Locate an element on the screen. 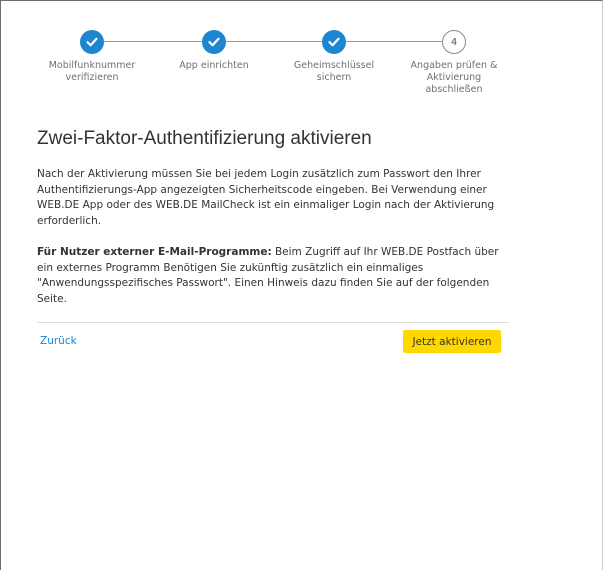 This screenshot has height=570, width=603. step-3-label: Geheimschlüssel sichern is located at coordinates (334, 71).